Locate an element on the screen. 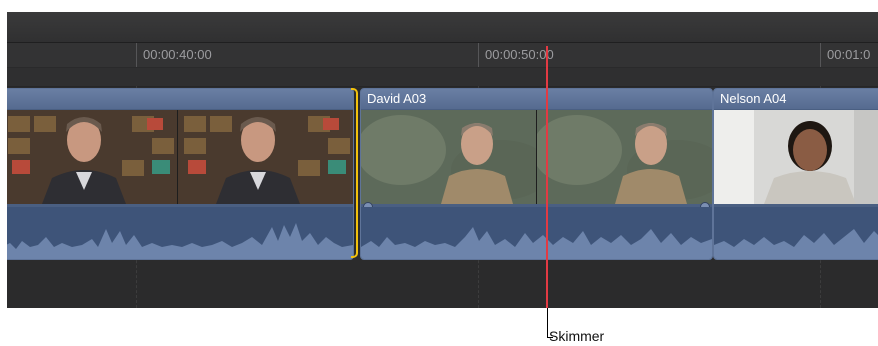 The image size is (878, 346). time-ruler: 00:00:40:00 00:00:50:00 00:01:0 is located at coordinates (442, 55).